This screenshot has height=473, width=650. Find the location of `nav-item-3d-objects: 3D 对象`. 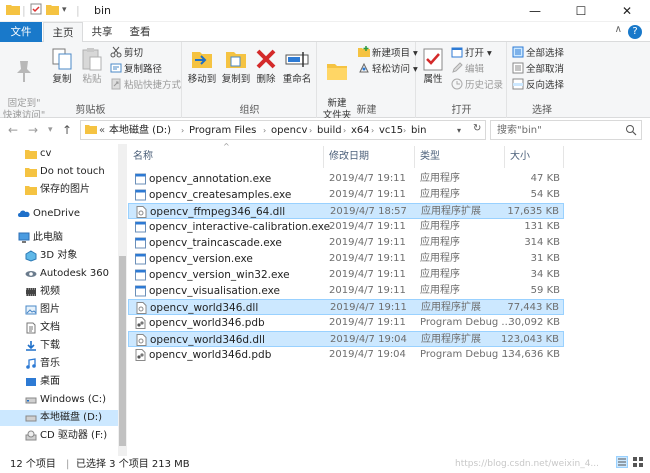

nav-item-3d-objects: 3D 对象 is located at coordinates (59, 256).